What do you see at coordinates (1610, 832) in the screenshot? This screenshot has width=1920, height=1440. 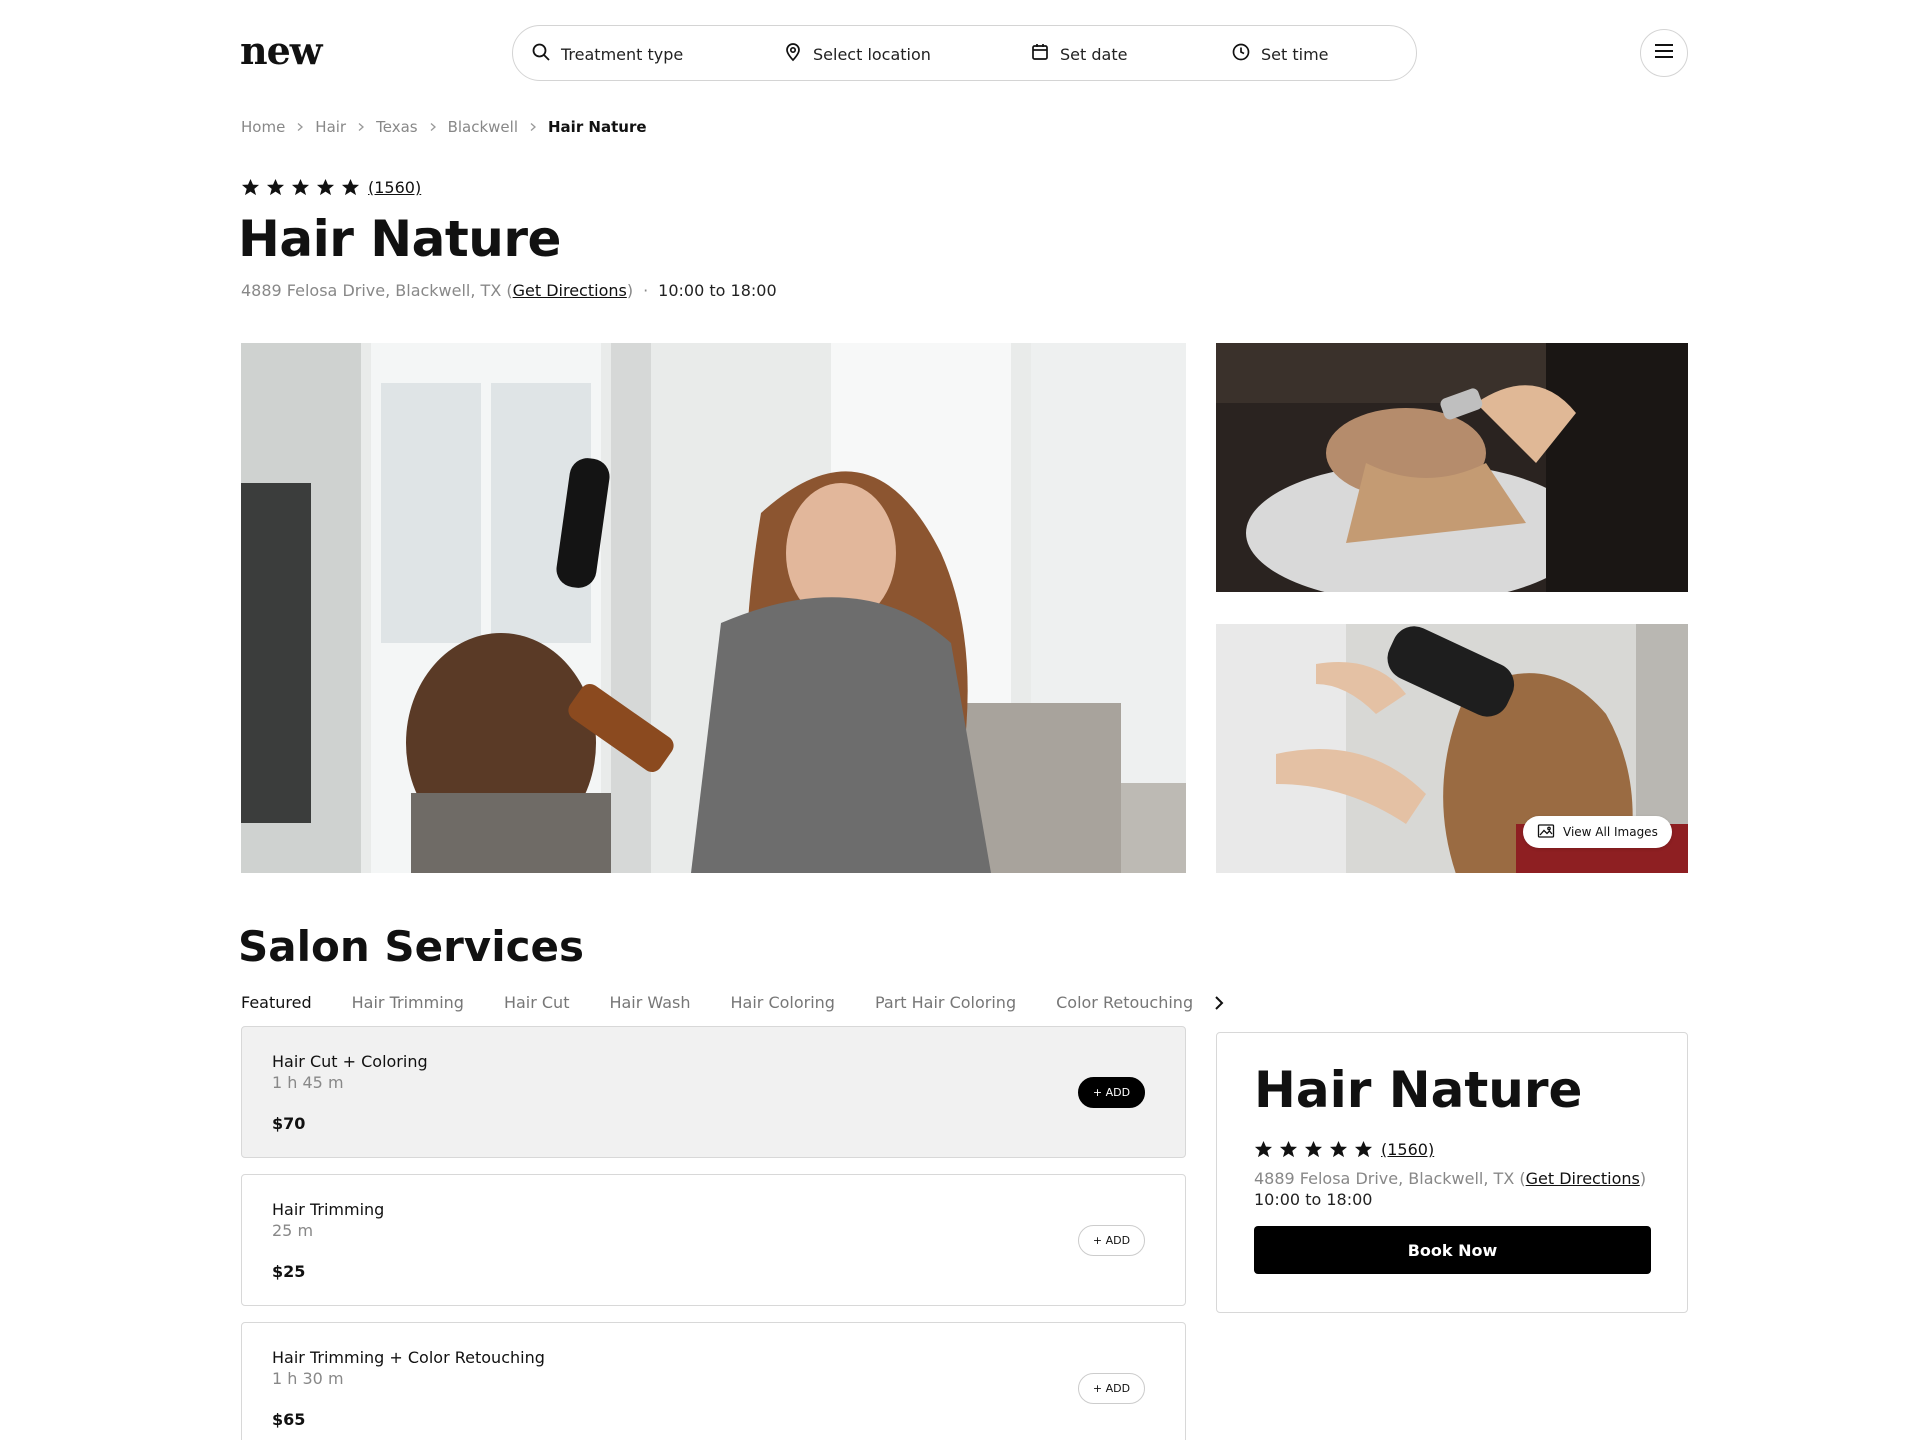 I see `view-all-images-label: View All Images` at bounding box center [1610, 832].